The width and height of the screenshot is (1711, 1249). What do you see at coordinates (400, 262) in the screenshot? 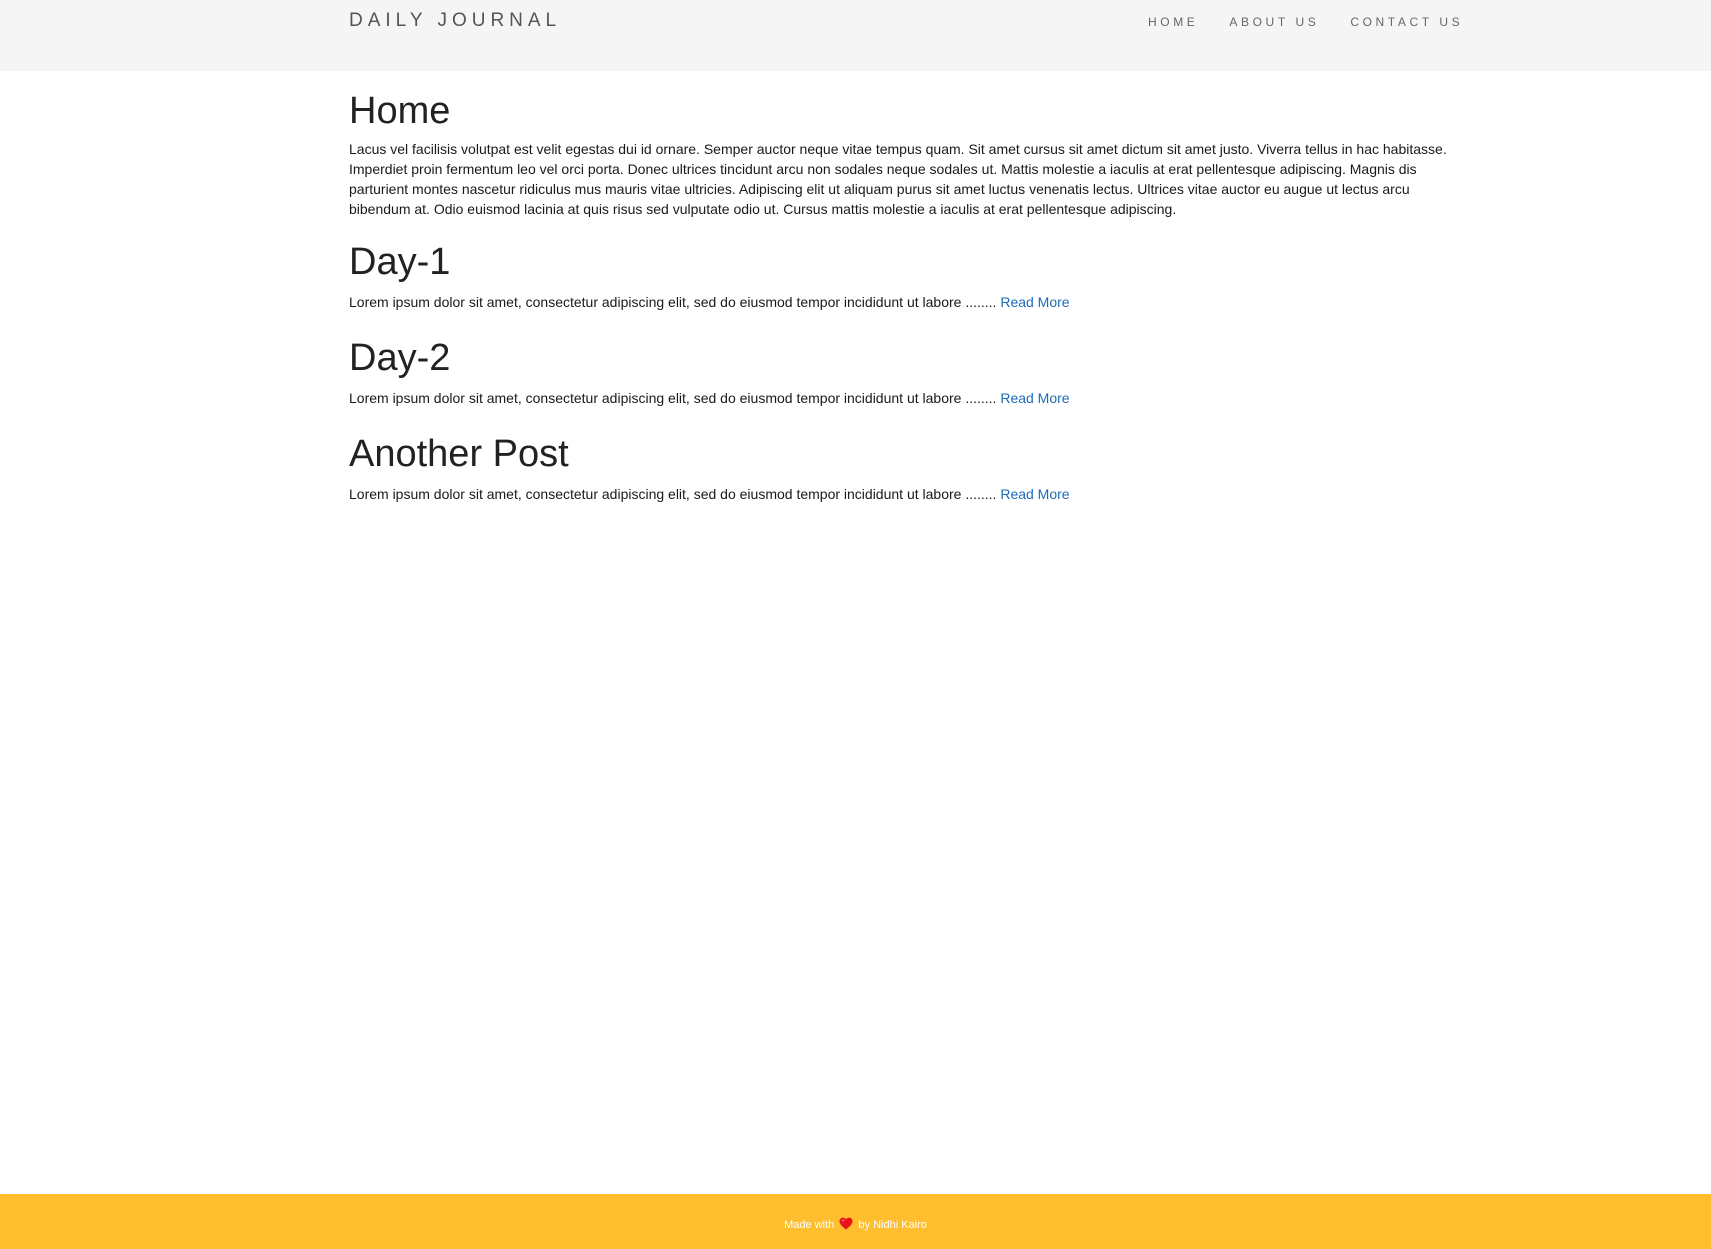
I see `post-title: Day-1` at bounding box center [400, 262].